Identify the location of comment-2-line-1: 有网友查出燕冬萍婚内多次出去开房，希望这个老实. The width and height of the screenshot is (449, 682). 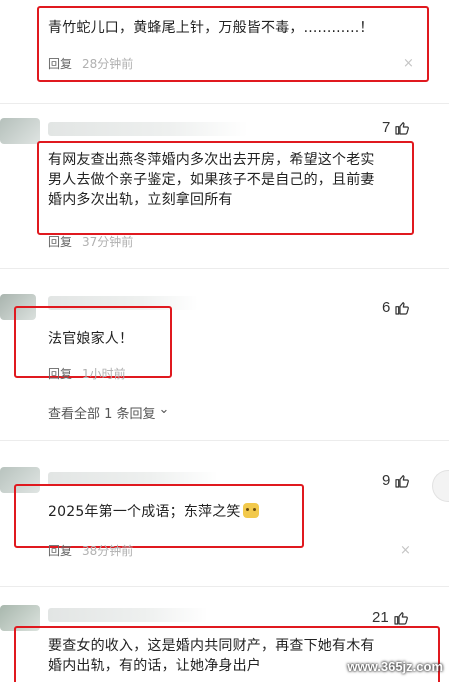
(211, 160).